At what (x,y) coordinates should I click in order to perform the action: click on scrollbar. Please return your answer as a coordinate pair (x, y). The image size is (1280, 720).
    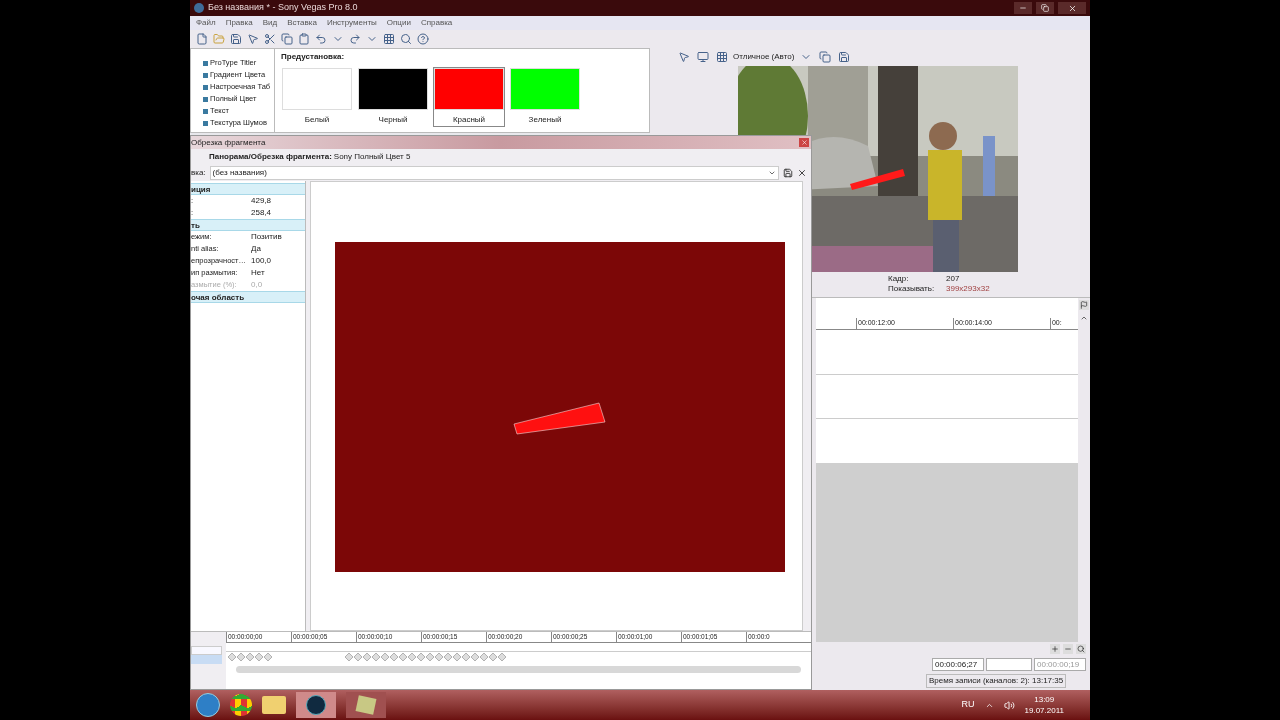
    Looking at the image, I should click on (518, 669).